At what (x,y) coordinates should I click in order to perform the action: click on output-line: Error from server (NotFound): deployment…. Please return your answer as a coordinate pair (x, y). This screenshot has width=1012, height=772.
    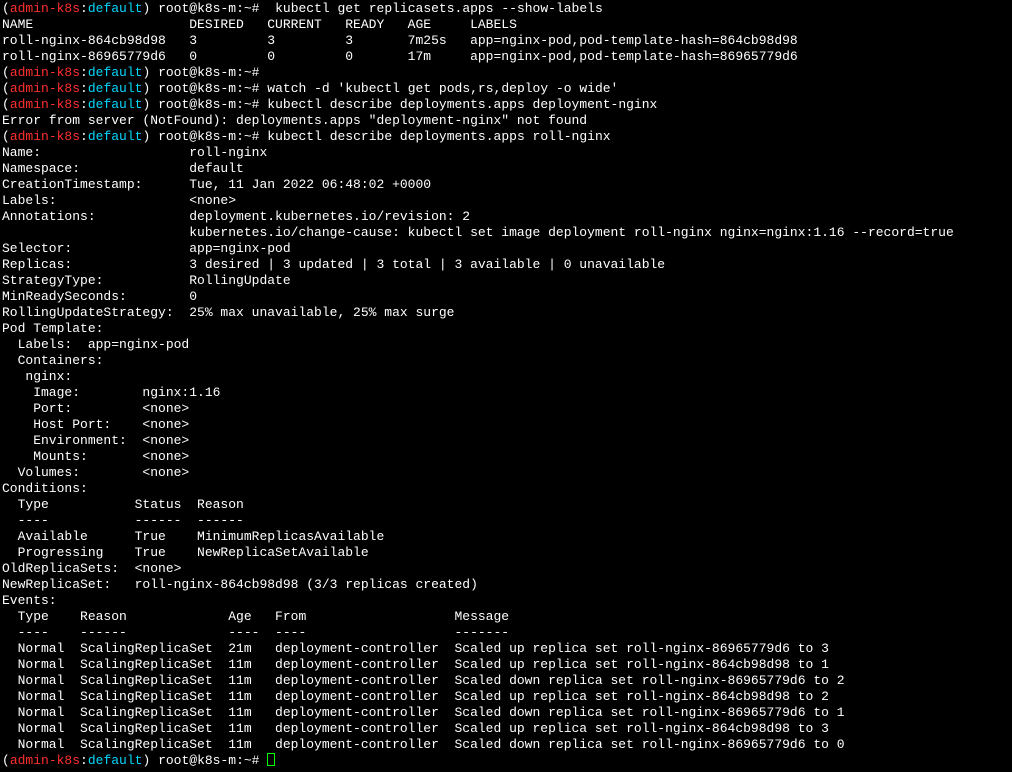
    Looking at the image, I should click on (295, 120).